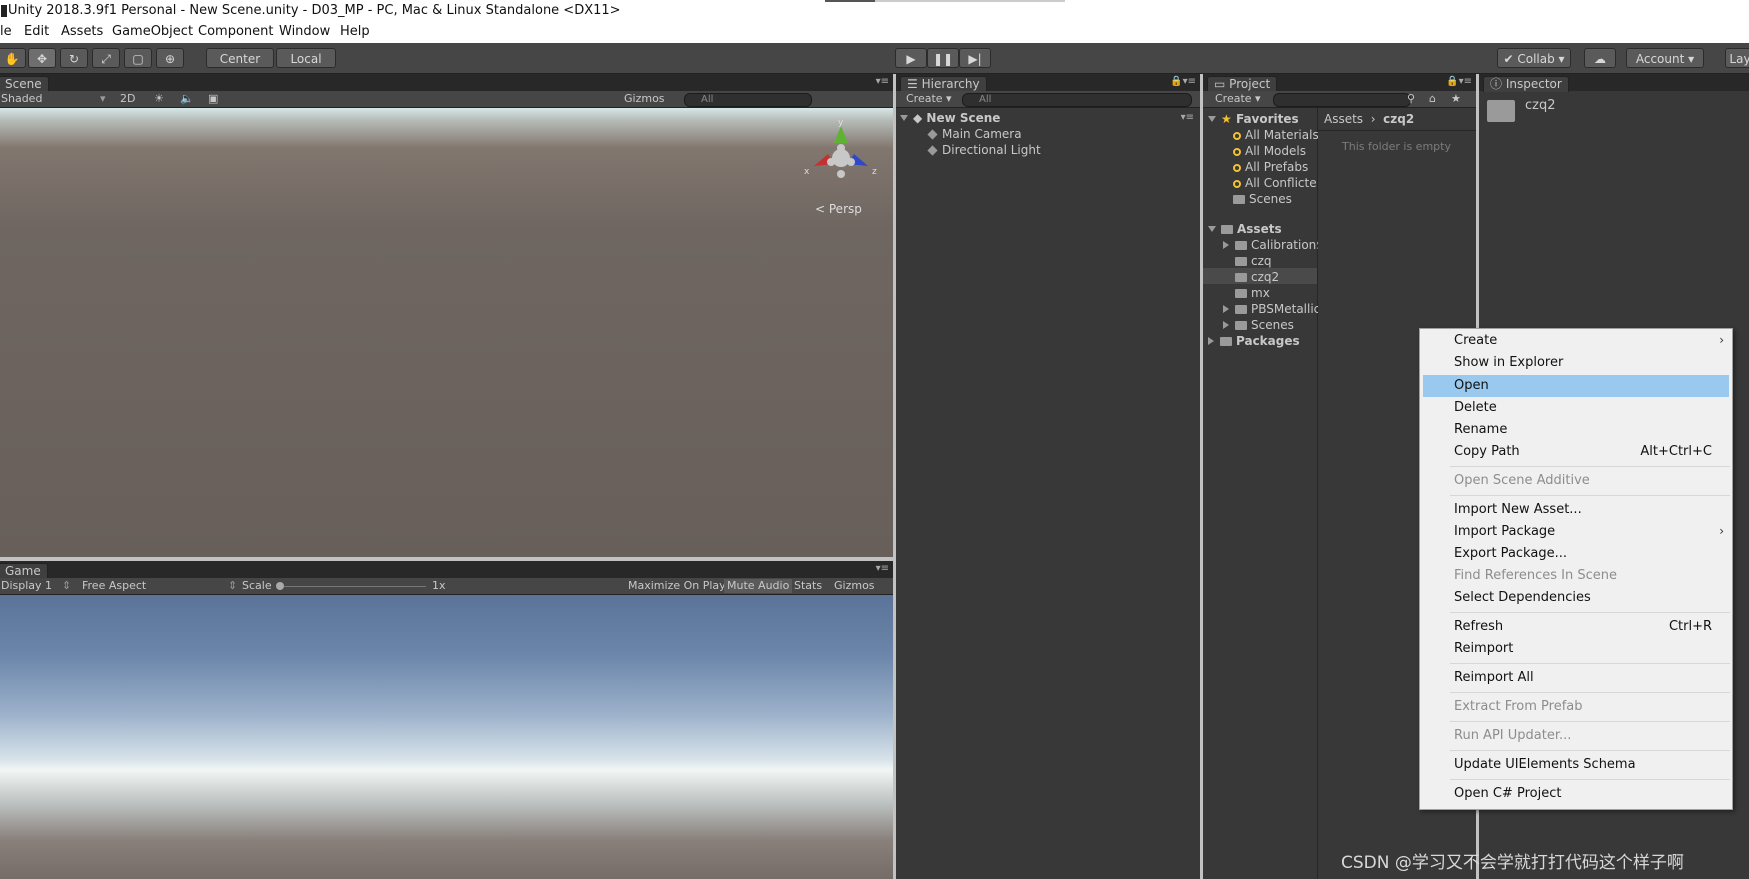  I want to click on aspect-dropdown: Free Aspect, so click(114, 586).